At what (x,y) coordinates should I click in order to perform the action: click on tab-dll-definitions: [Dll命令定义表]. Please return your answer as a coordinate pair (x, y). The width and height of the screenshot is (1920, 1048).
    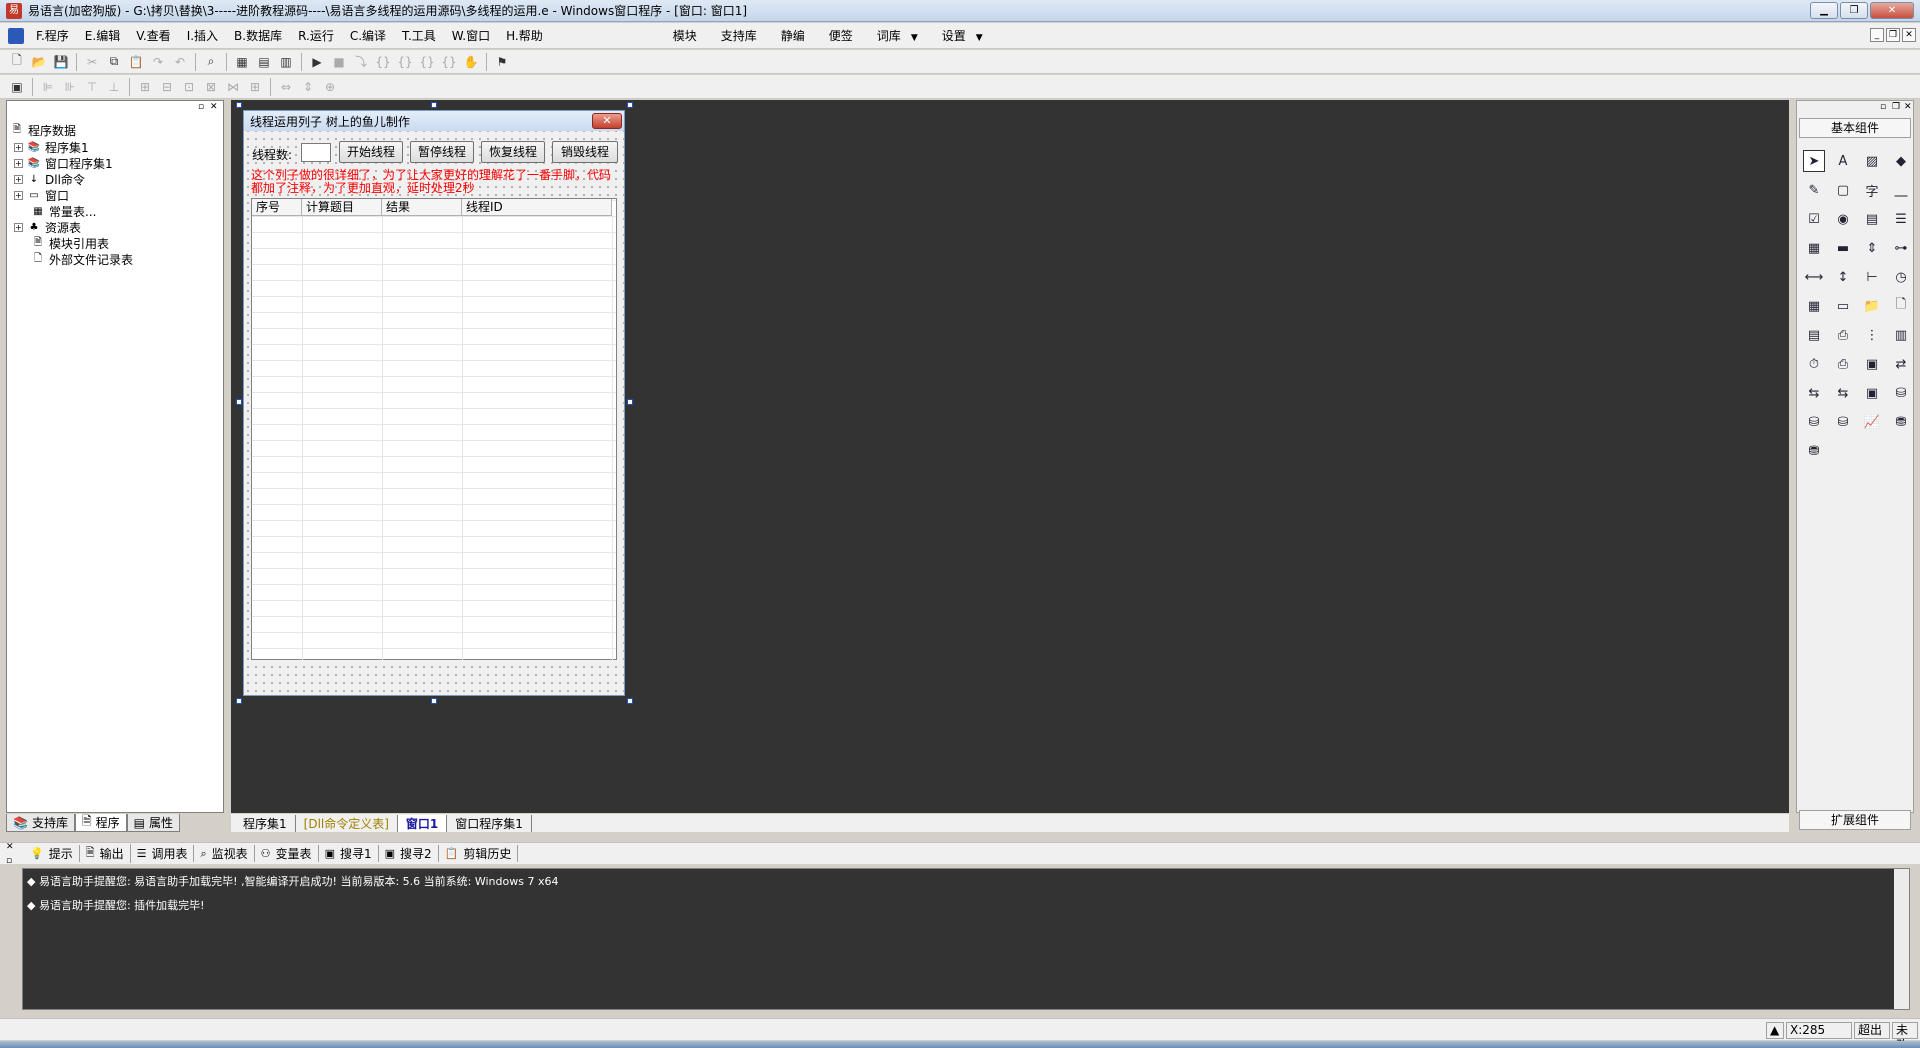
    Looking at the image, I should click on (347, 823).